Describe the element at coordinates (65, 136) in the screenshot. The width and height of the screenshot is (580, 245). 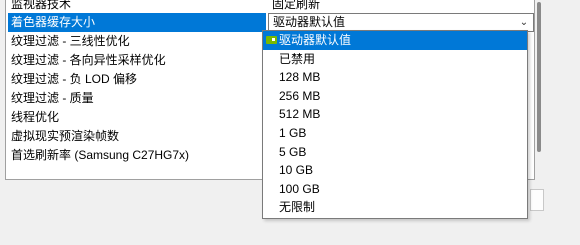
I see `setting-name: 虚拟现实预渲染帧数` at that location.